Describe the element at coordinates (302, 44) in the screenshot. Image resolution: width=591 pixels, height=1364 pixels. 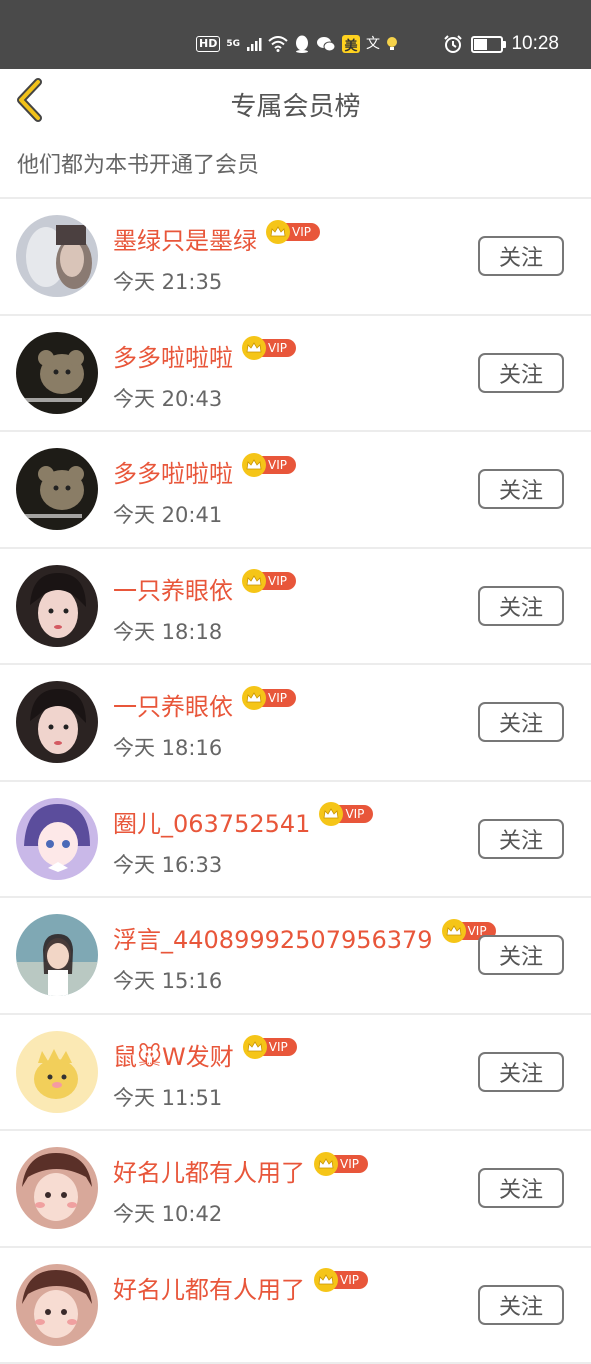
I see `qq-icon` at that location.